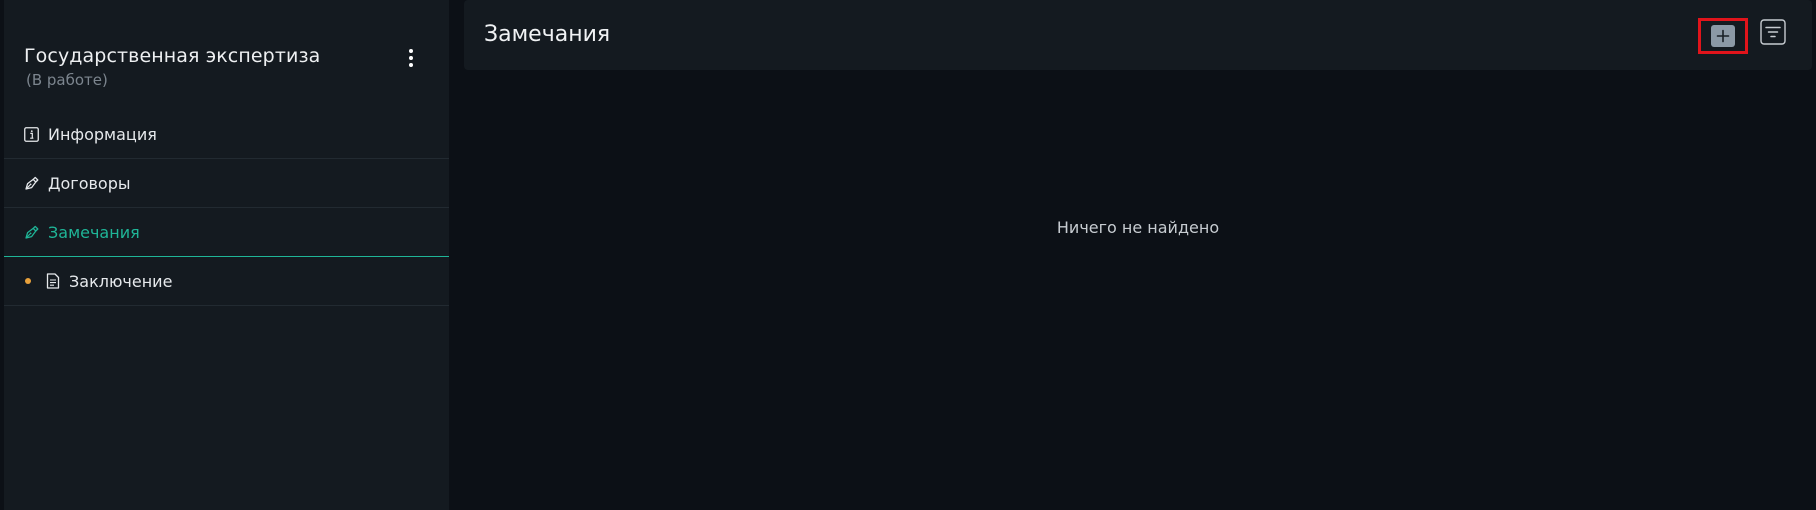 This screenshot has width=1816, height=510. What do you see at coordinates (547, 34) in the screenshot?
I see `page-title: Замечания` at bounding box center [547, 34].